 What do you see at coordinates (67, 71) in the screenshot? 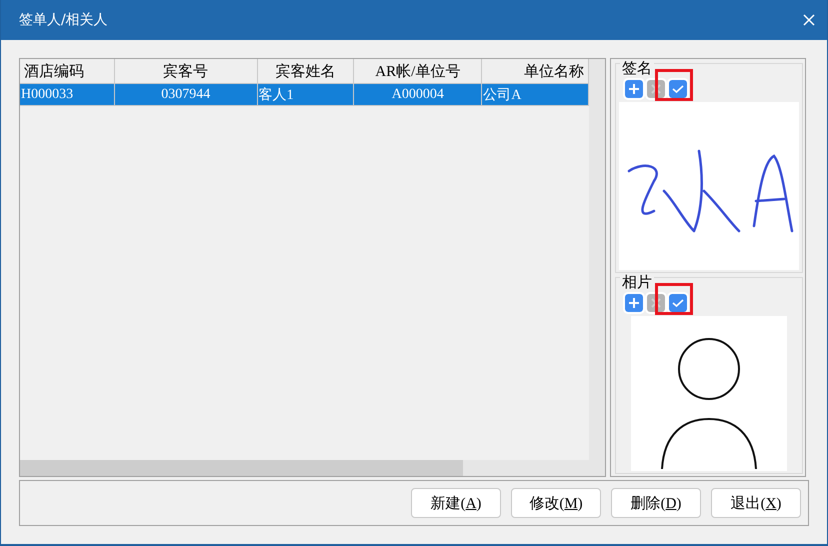
I see `column-header: 酒店编码` at bounding box center [67, 71].